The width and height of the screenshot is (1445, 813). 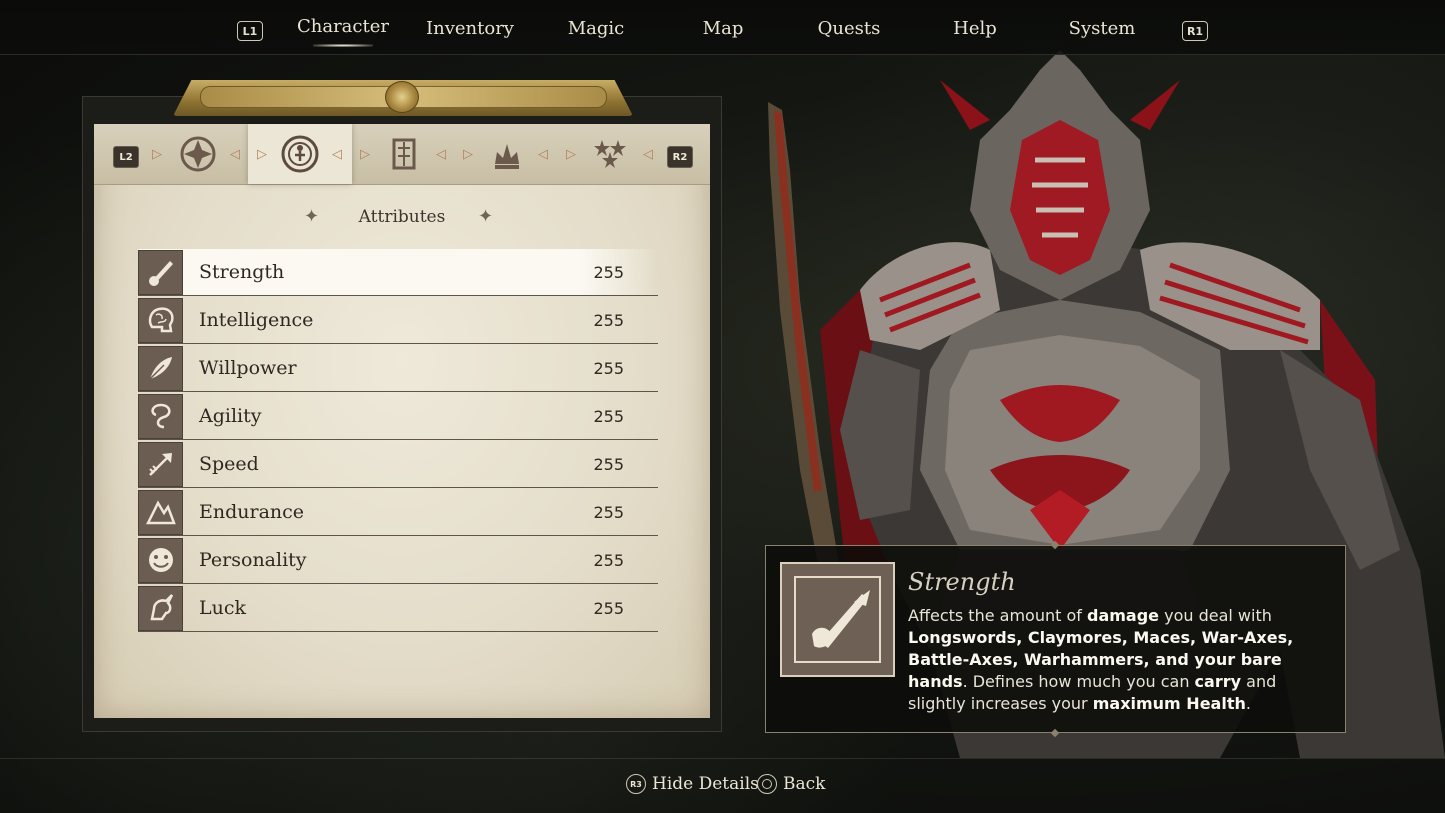 What do you see at coordinates (160, 272) in the screenshot?
I see `sword-hand-icon` at bounding box center [160, 272].